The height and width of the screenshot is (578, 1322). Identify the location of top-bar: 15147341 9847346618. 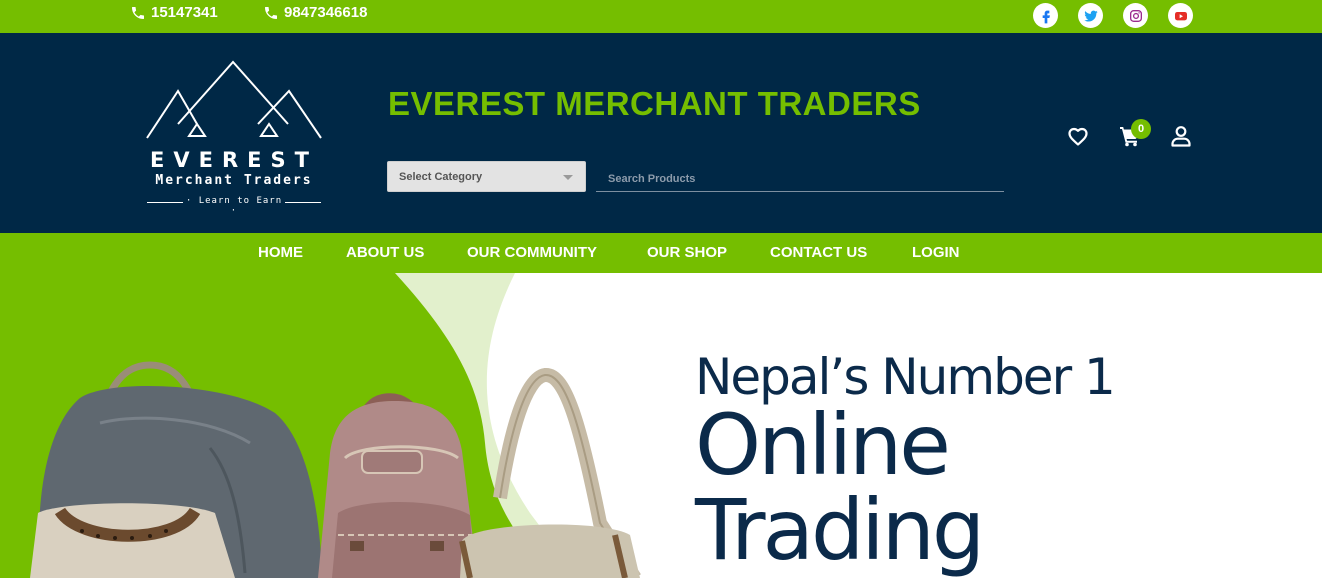
(661, 16).